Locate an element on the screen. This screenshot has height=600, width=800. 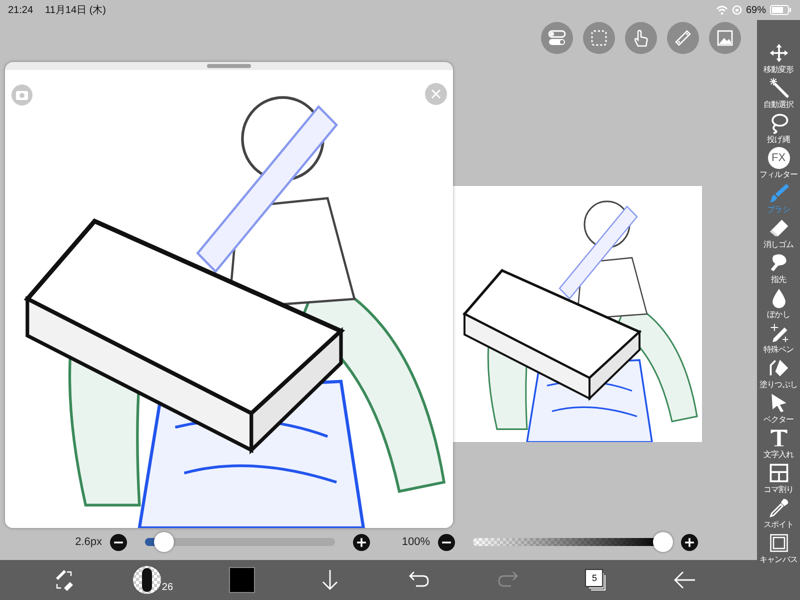
selection-button is located at coordinates (599, 38).